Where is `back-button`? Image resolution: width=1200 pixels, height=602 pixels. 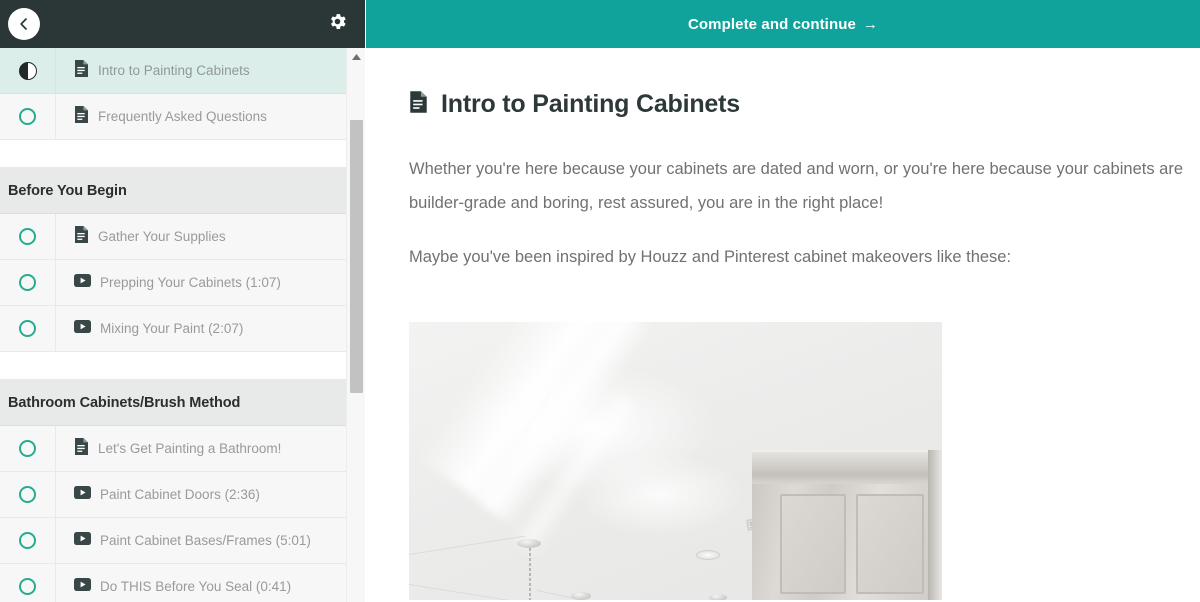
back-button is located at coordinates (24, 24).